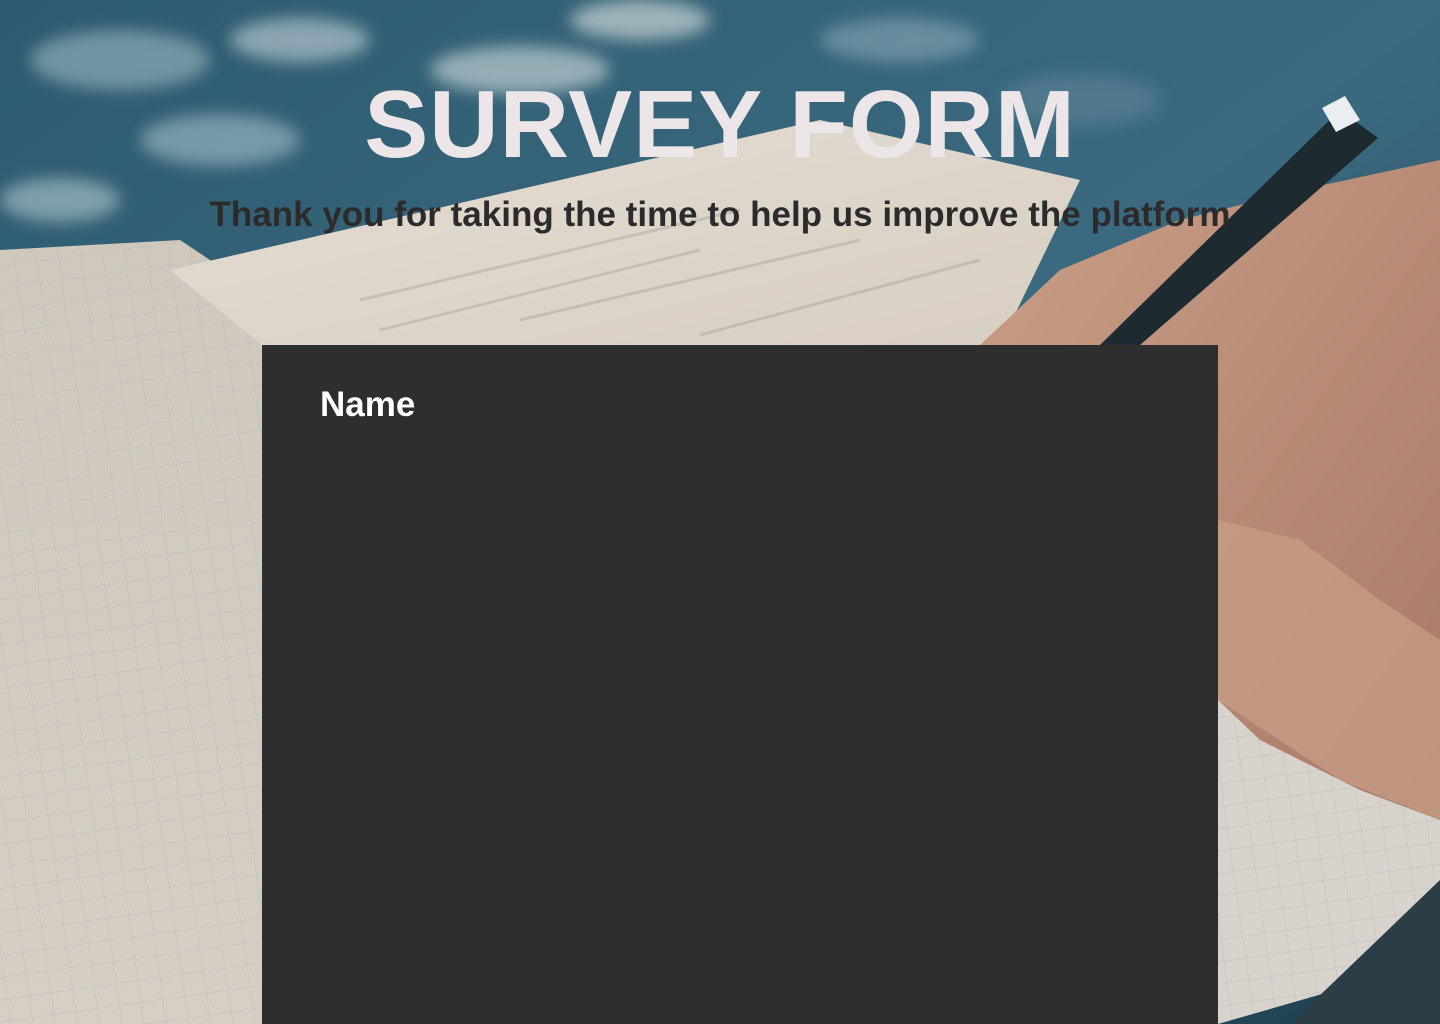 The width and height of the screenshot is (1440, 1024). I want to click on name-field-label: Name, so click(368, 404).